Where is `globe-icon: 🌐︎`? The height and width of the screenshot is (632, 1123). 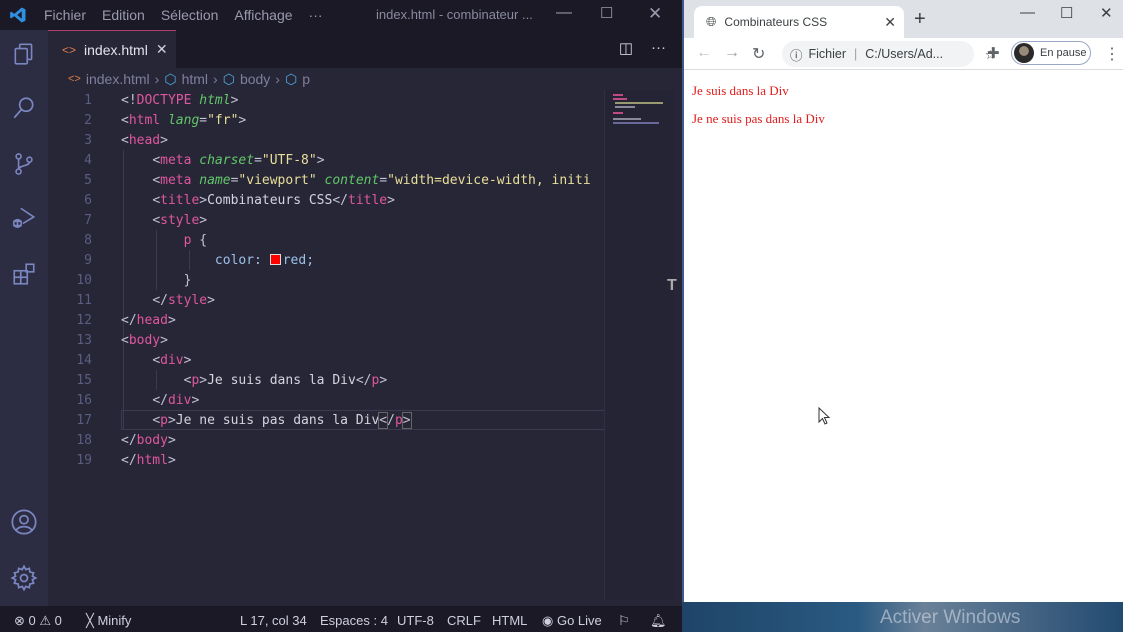 globe-icon: 🌐︎ is located at coordinates (711, 21).